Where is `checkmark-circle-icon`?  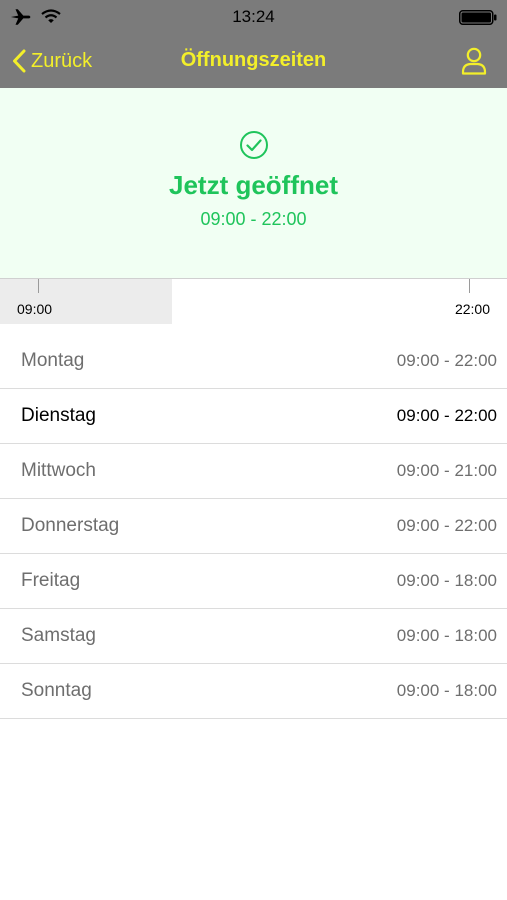
checkmark-circle-icon is located at coordinates (254, 145).